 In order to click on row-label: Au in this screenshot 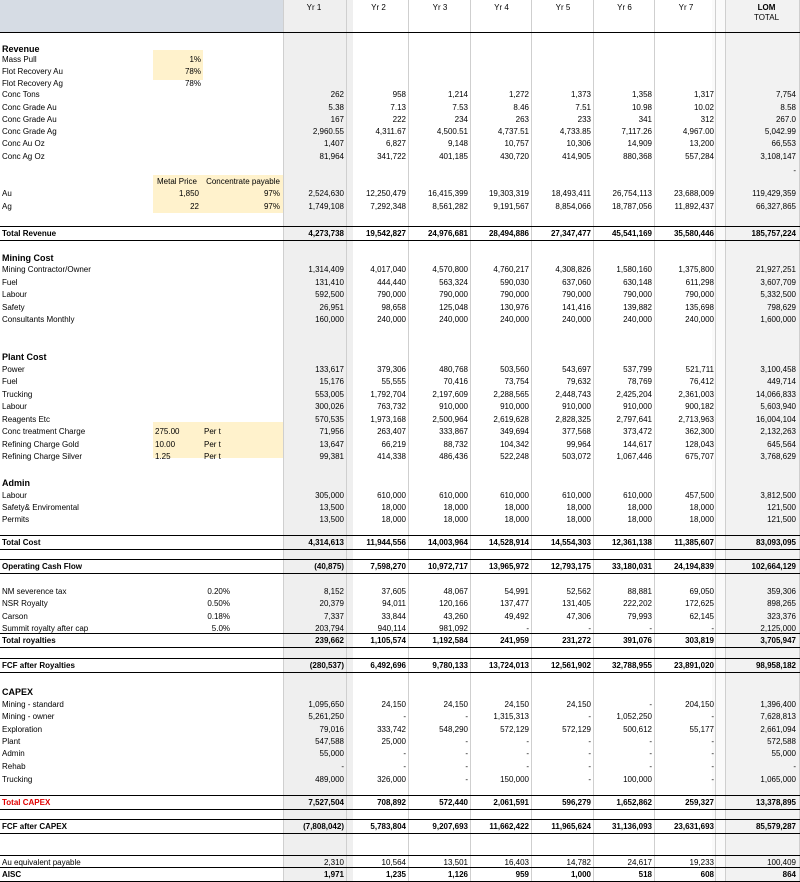, I will do `click(77, 194)`.